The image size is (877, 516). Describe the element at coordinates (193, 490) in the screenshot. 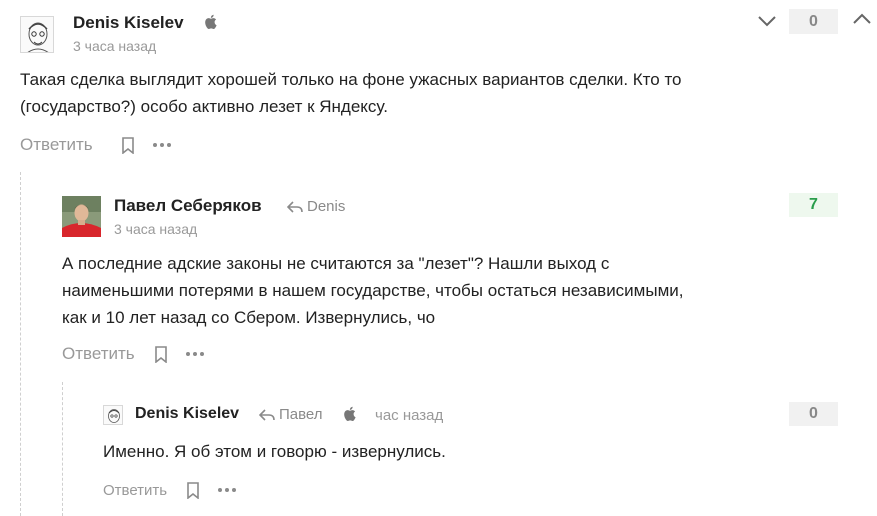

I see `bookmark-icon` at that location.